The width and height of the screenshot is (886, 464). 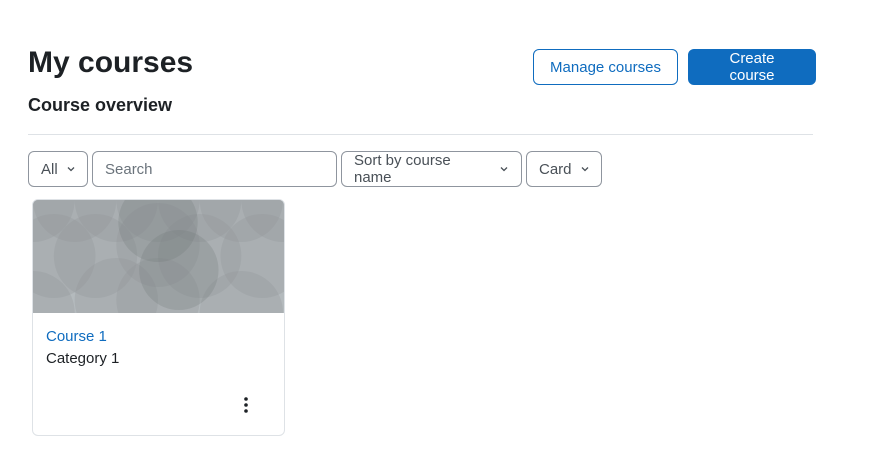 I want to click on search-input, so click(x=214, y=169).